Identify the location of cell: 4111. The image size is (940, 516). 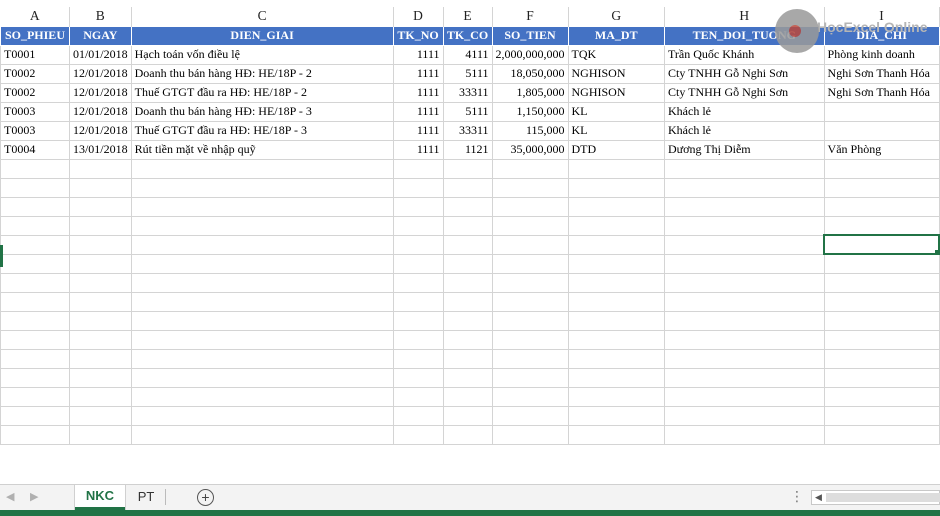
(467, 54).